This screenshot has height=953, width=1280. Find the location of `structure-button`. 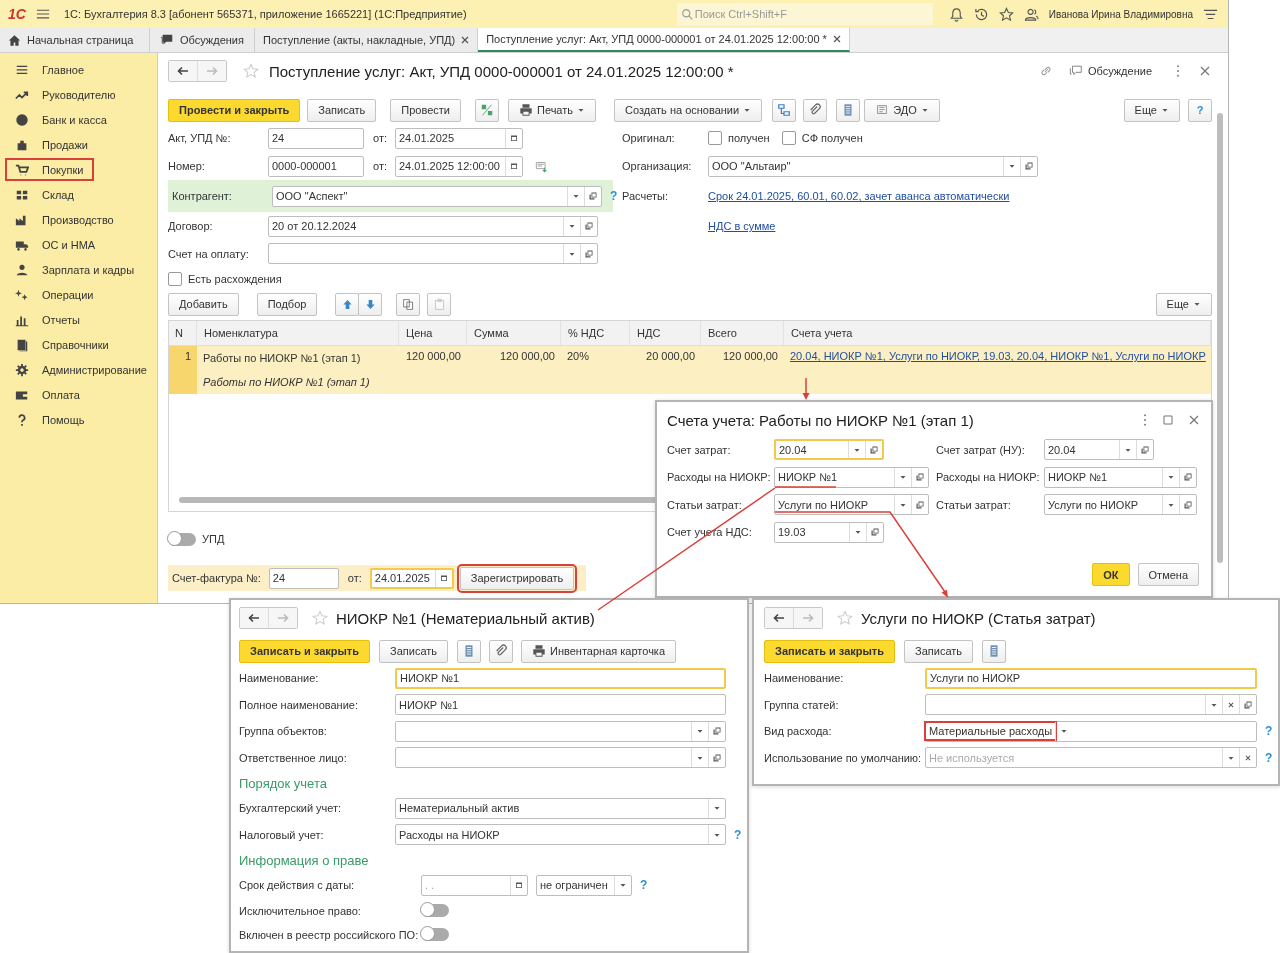

structure-button is located at coordinates (784, 110).